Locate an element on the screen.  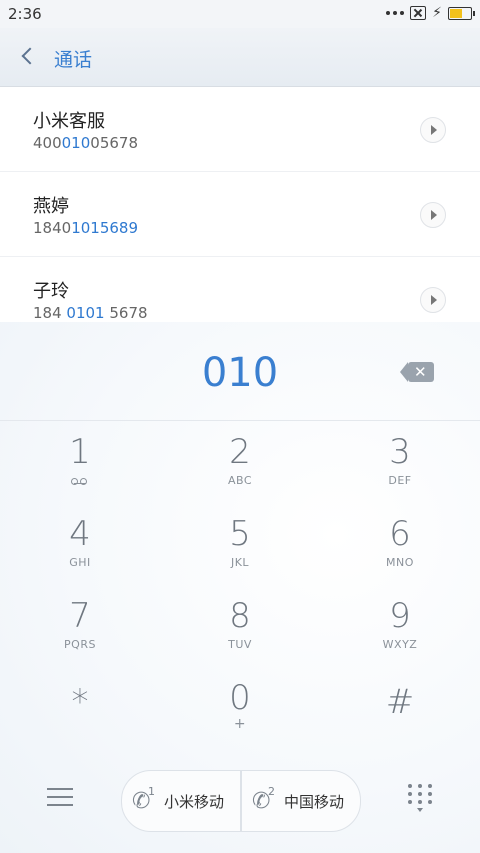
contact-name: 小米客服 is located at coordinates (69, 121).